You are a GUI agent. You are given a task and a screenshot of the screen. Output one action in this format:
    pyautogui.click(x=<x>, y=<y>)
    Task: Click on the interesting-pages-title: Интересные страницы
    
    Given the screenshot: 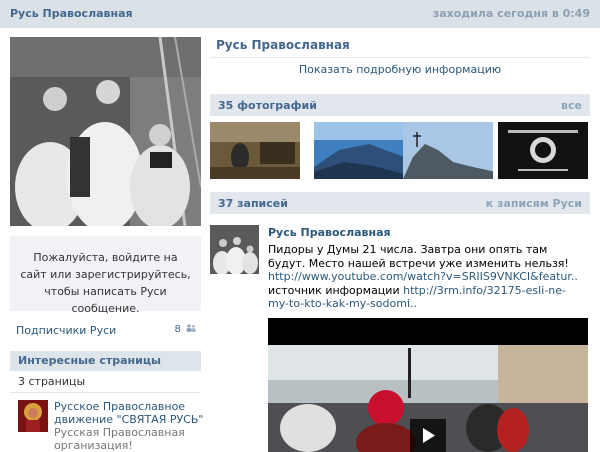 What is the action you would take?
    pyautogui.click(x=89, y=360)
    